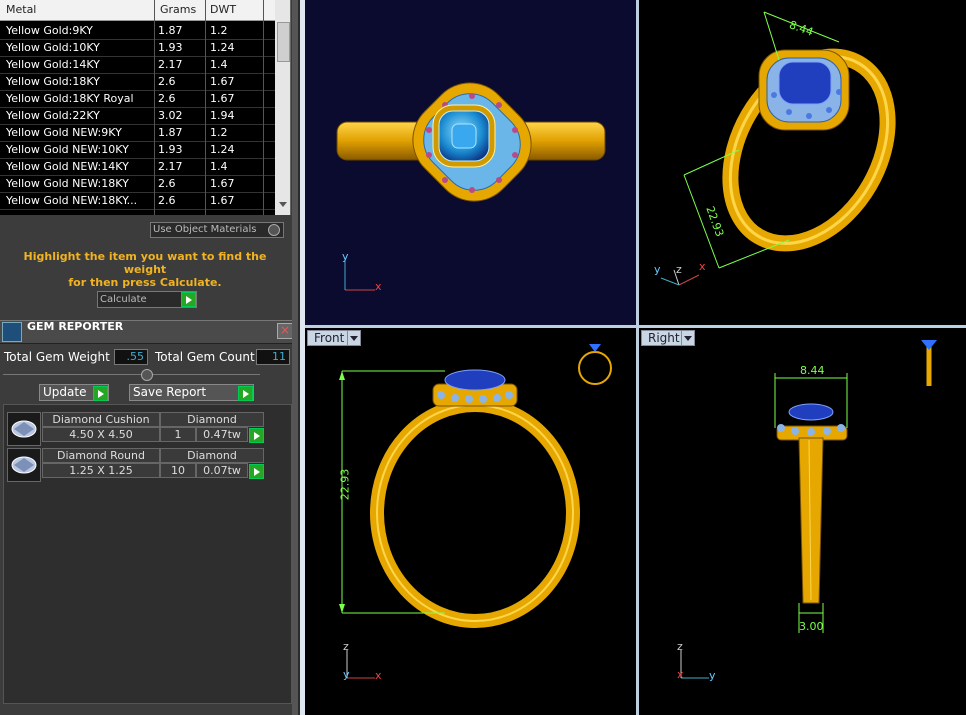 The width and height of the screenshot is (966, 715). What do you see at coordinates (664, 338) in the screenshot?
I see `right-view-label: Right` at bounding box center [664, 338].